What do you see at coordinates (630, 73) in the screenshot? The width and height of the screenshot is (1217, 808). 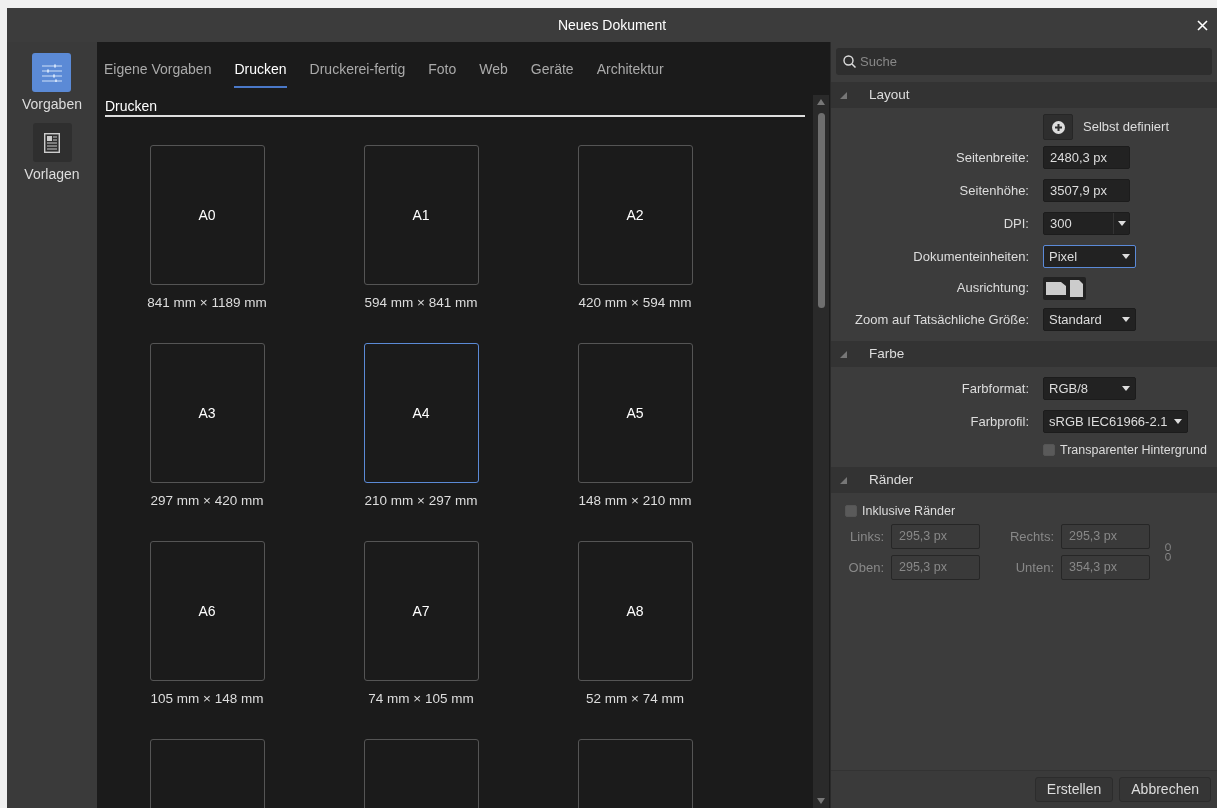 I see `tab: Architektur` at bounding box center [630, 73].